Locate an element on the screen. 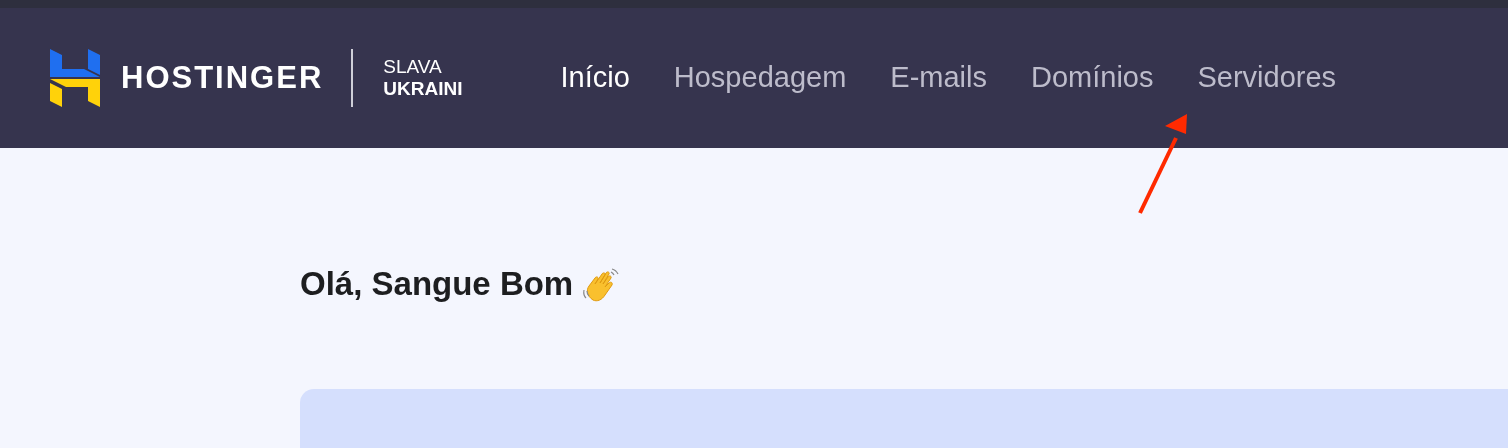 The width and height of the screenshot is (1508, 448). tagline: SLAVA is located at coordinates (413, 67).